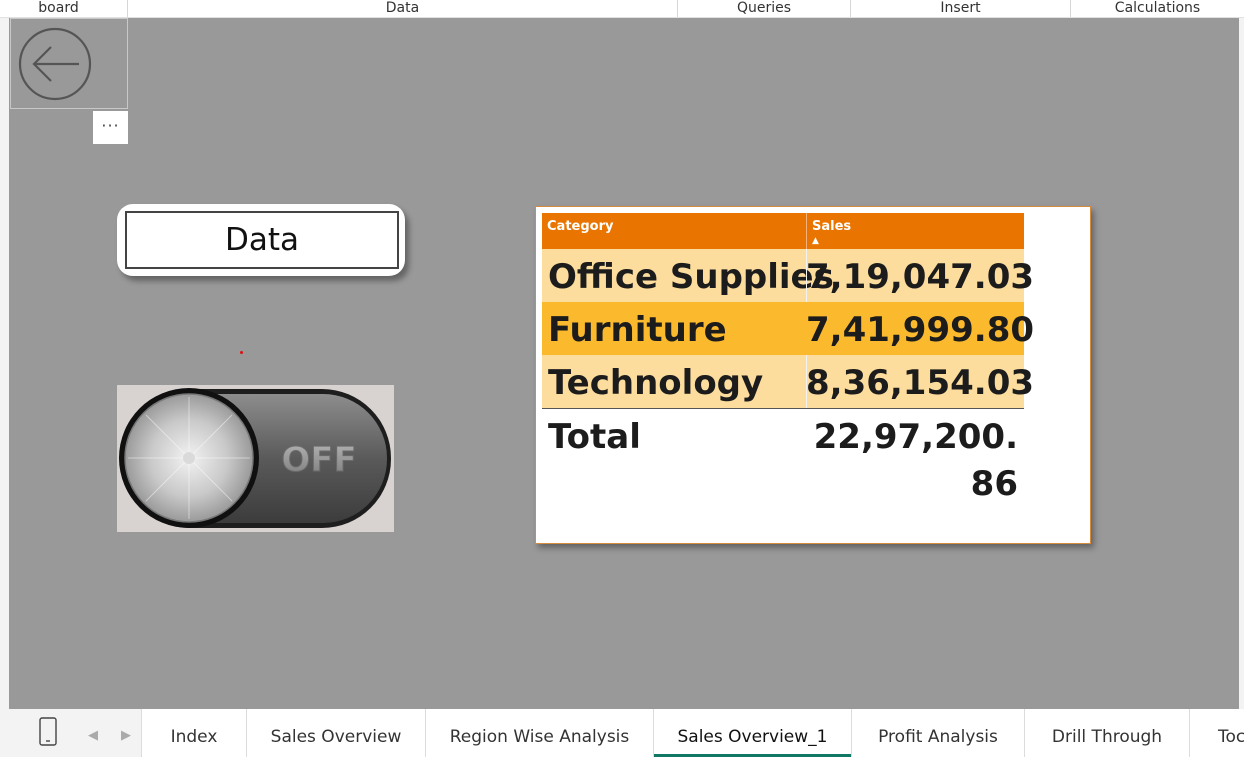 Image resolution: width=1244 pixels, height=757 pixels. What do you see at coordinates (539, 733) in the screenshot?
I see `tab-region-wise-analysis: Region Wise Analysis` at bounding box center [539, 733].